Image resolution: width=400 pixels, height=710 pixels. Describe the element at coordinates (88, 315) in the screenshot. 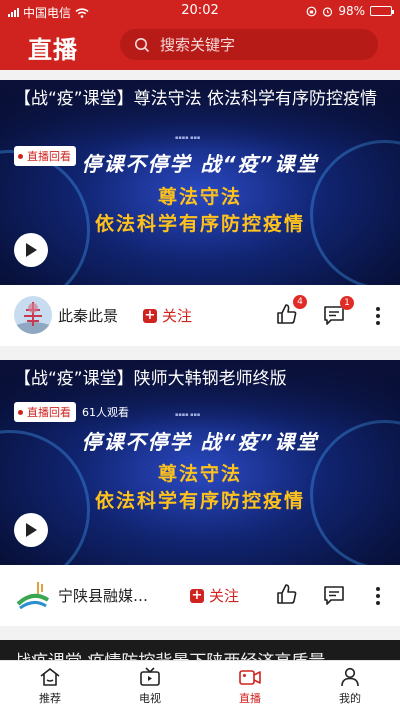

I see `author-name: 此秦此景` at that location.